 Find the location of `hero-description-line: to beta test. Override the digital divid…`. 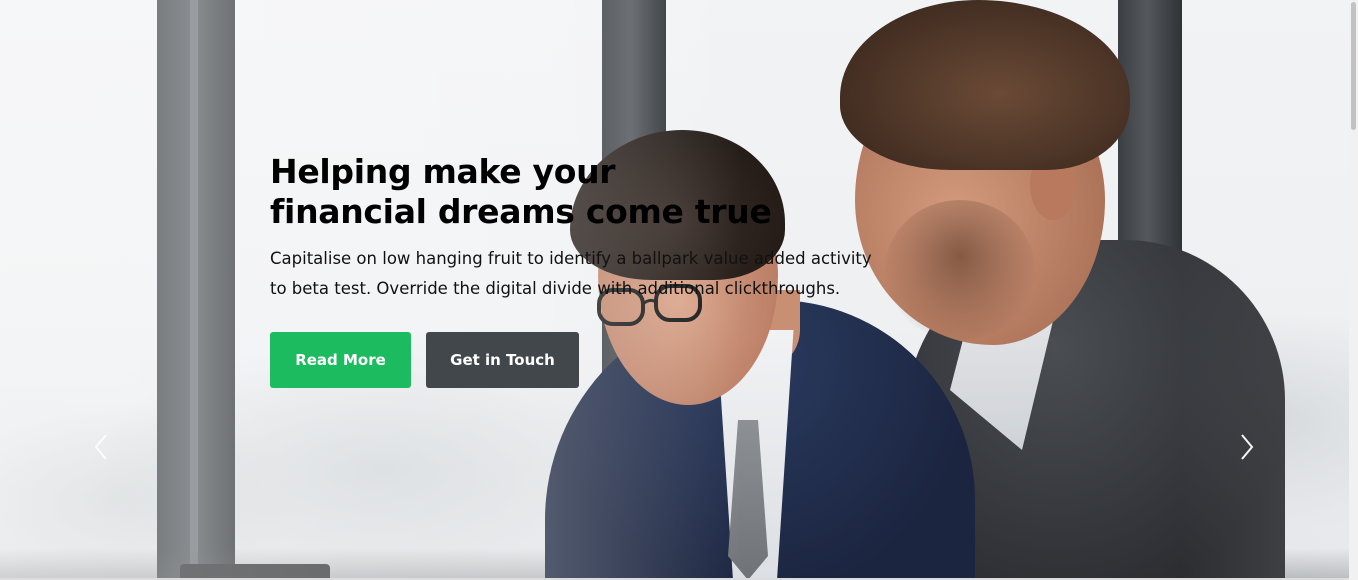

hero-description-line: to beta test. Override the digital divid… is located at coordinates (555, 288).